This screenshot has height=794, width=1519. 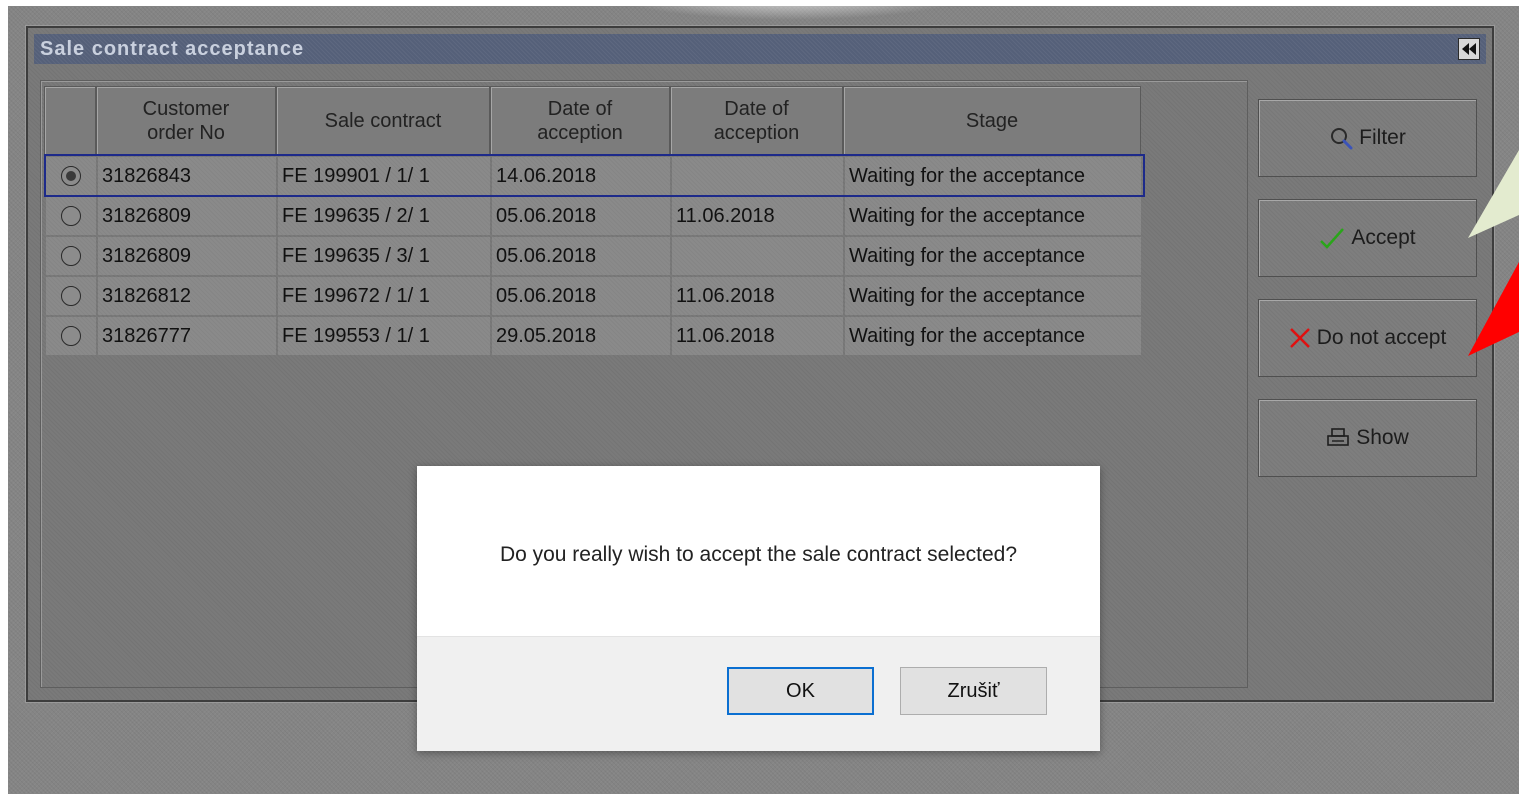 I want to click on header-order-no: Customer order No, so click(x=186, y=121).